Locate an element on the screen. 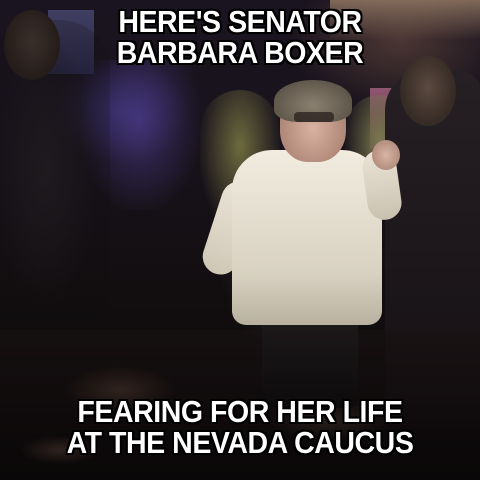 The image size is (480, 480). top-caption: HERE'S SENATOR BARBARA BOXER is located at coordinates (240, 37).